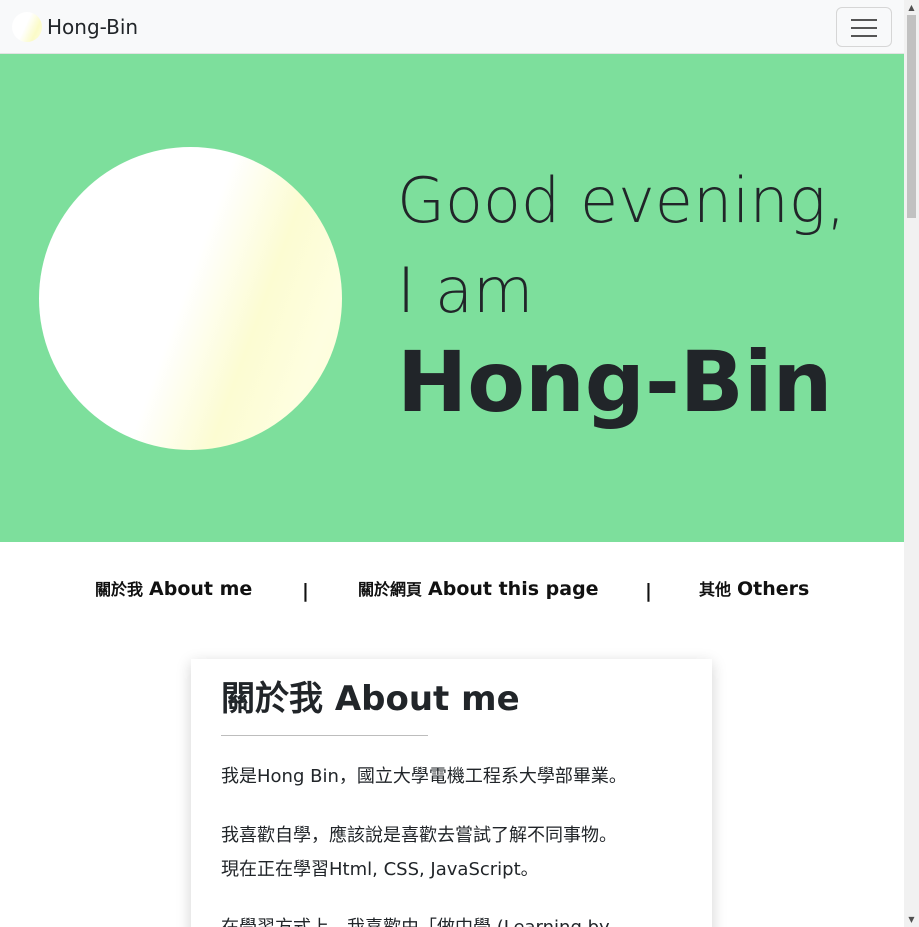 This screenshot has height=927, width=919. What do you see at coordinates (911, 919) in the screenshot?
I see `scroll-down-arrow-icon: ▼` at bounding box center [911, 919].